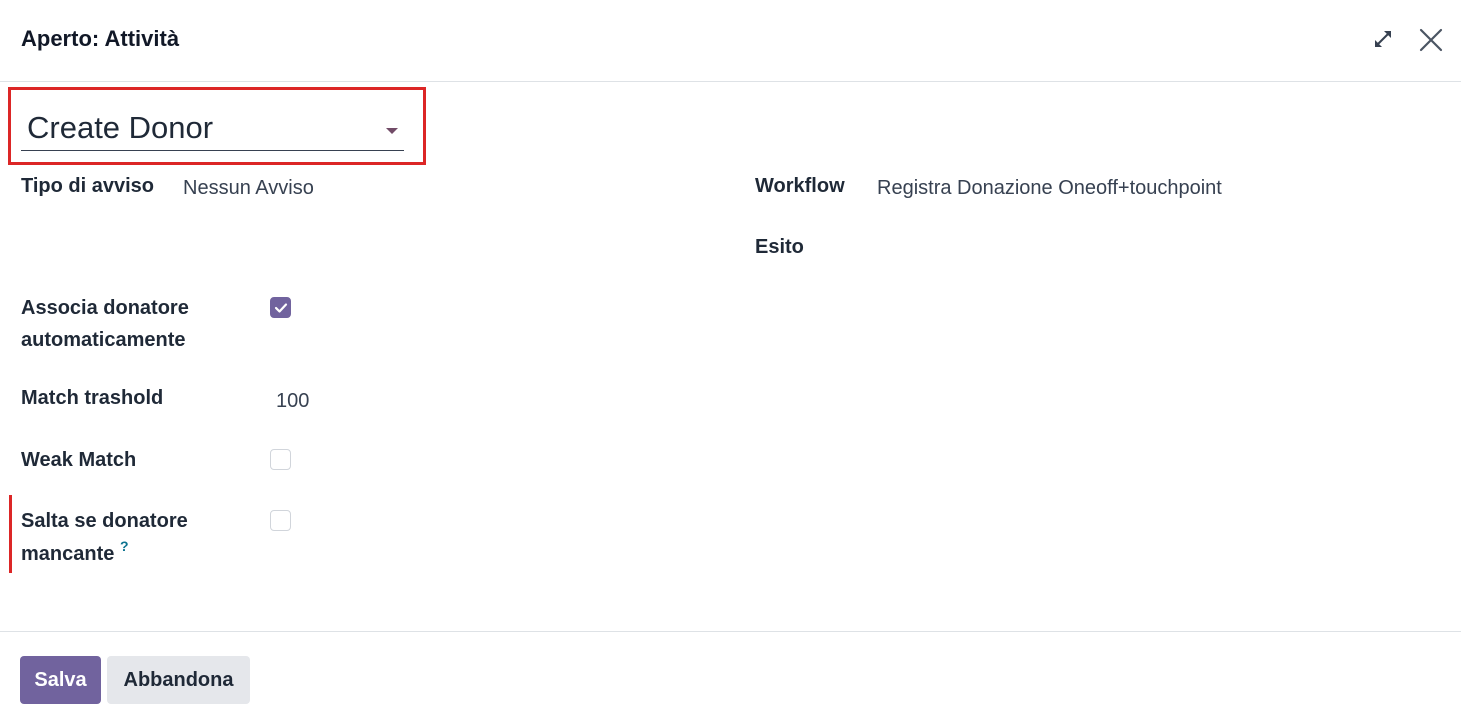 The height and width of the screenshot is (726, 1461). I want to click on close-icon, so click(1431, 40).